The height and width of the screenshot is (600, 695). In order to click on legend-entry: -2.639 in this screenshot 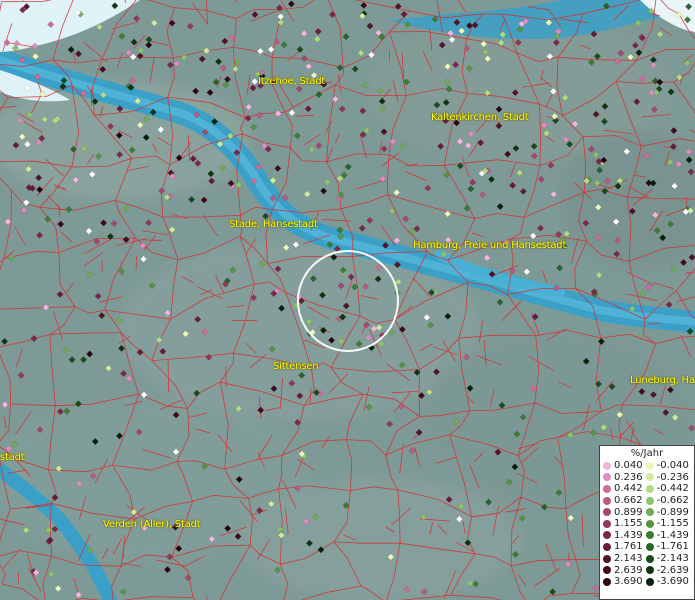, I will do `click(667, 570)`.